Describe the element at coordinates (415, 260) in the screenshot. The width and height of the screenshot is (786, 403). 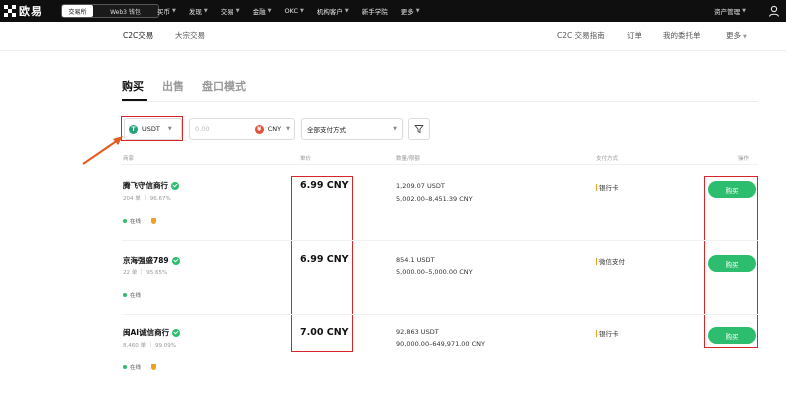
I see `available-quantity: 854.1 USDT` at that location.